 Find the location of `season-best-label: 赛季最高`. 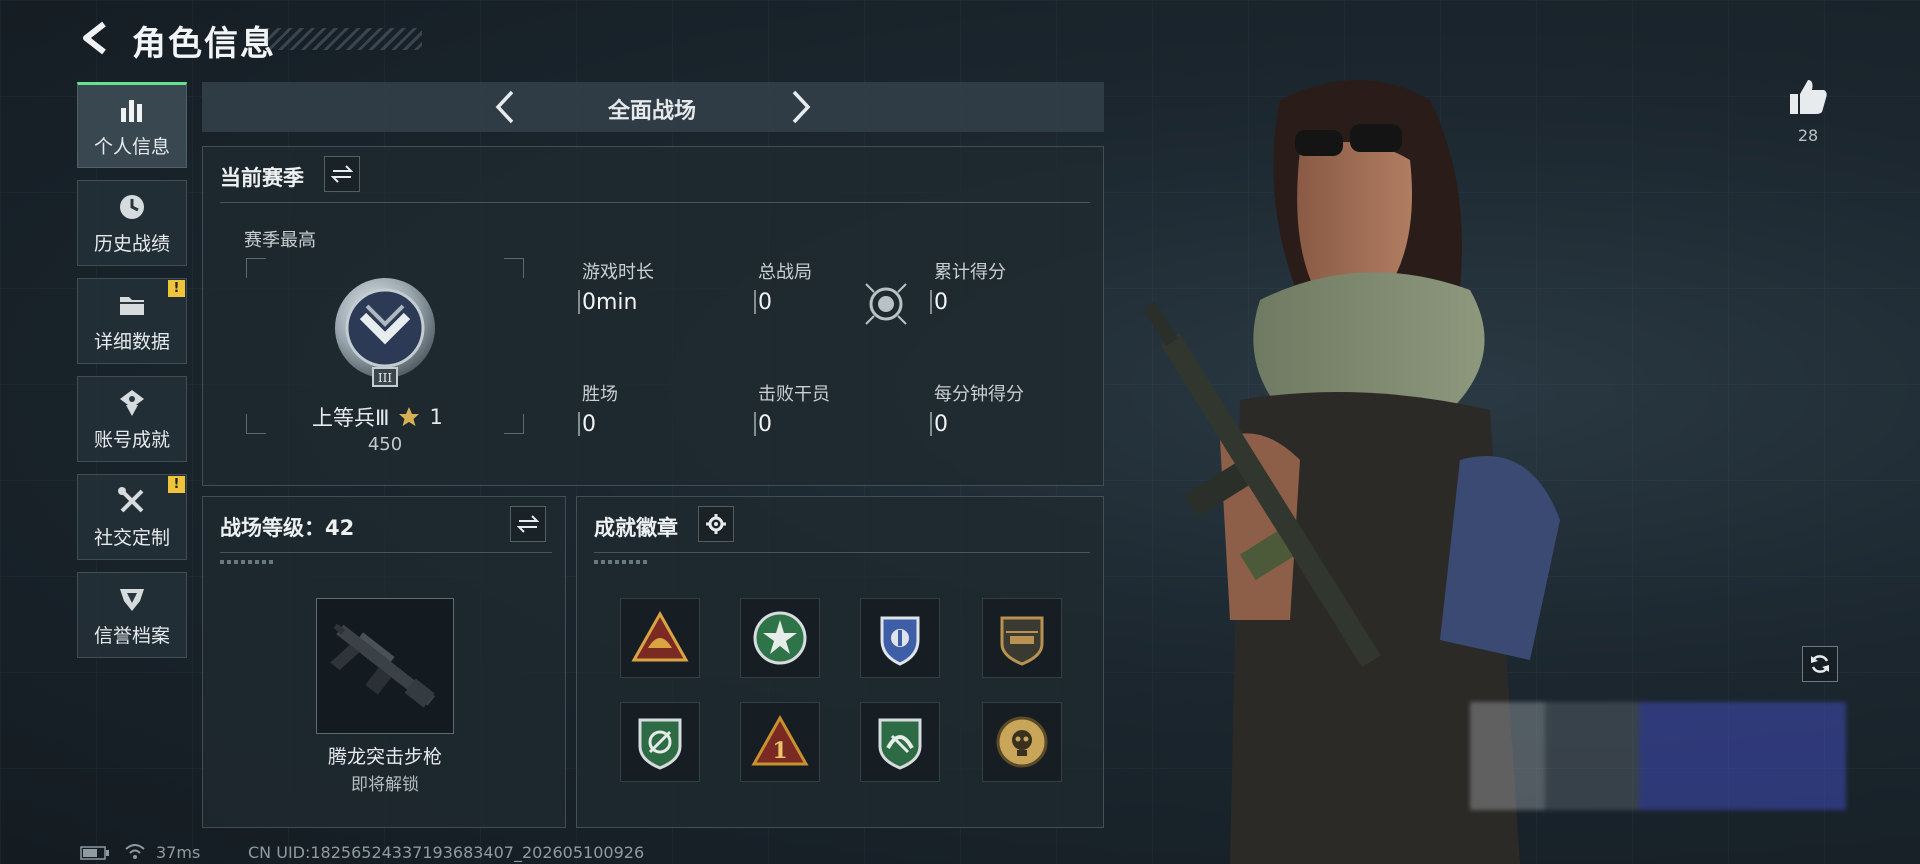

season-best-label: 赛季最高 is located at coordinates (280, 240).